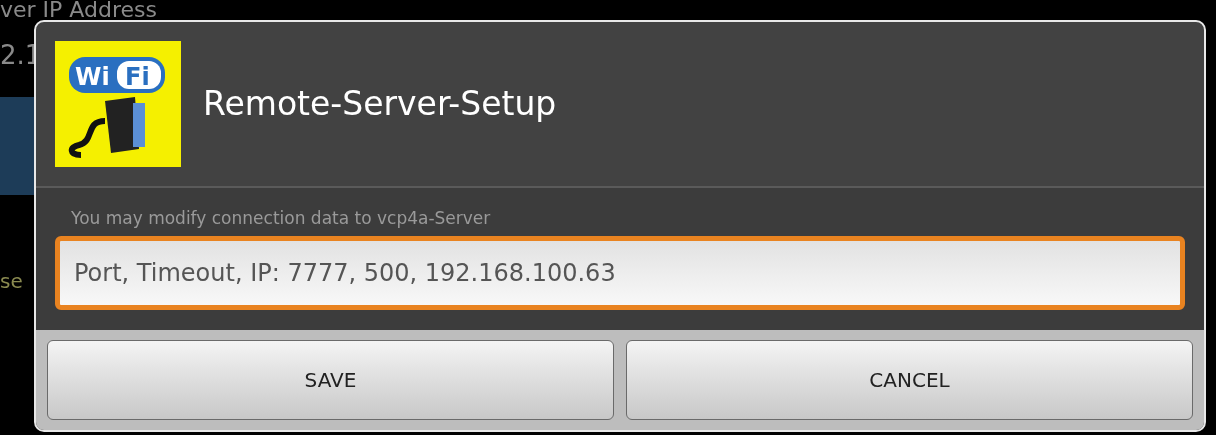 The height and width of the screenshot is (435, 1216). I want to click on dialog-title: Remote-Server-Setup, so click(380, 104).